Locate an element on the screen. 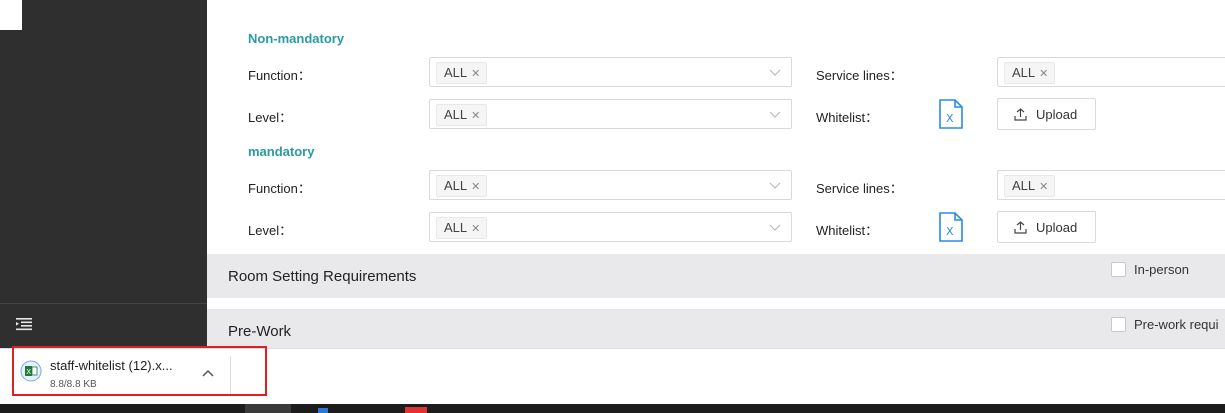  sidebar-divider is located at coordinates (103, 303).